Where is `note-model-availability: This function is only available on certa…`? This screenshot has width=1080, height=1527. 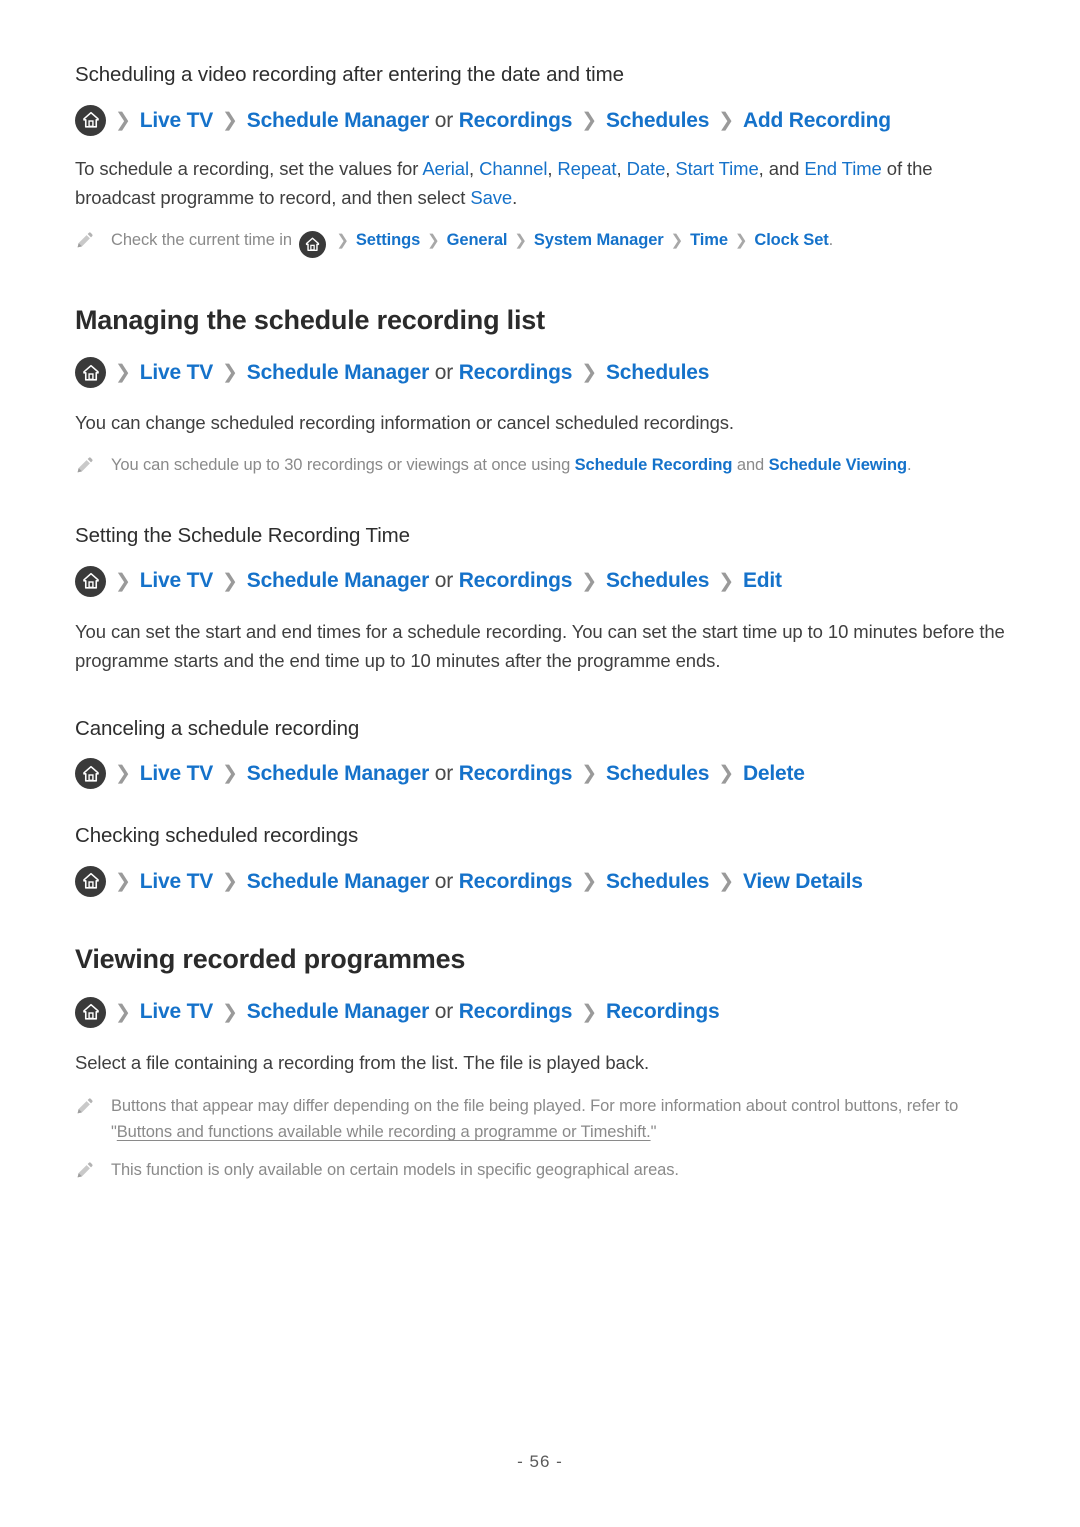 note-model-availability: This function is only available on certa… is located at coordinates (540, 1172).